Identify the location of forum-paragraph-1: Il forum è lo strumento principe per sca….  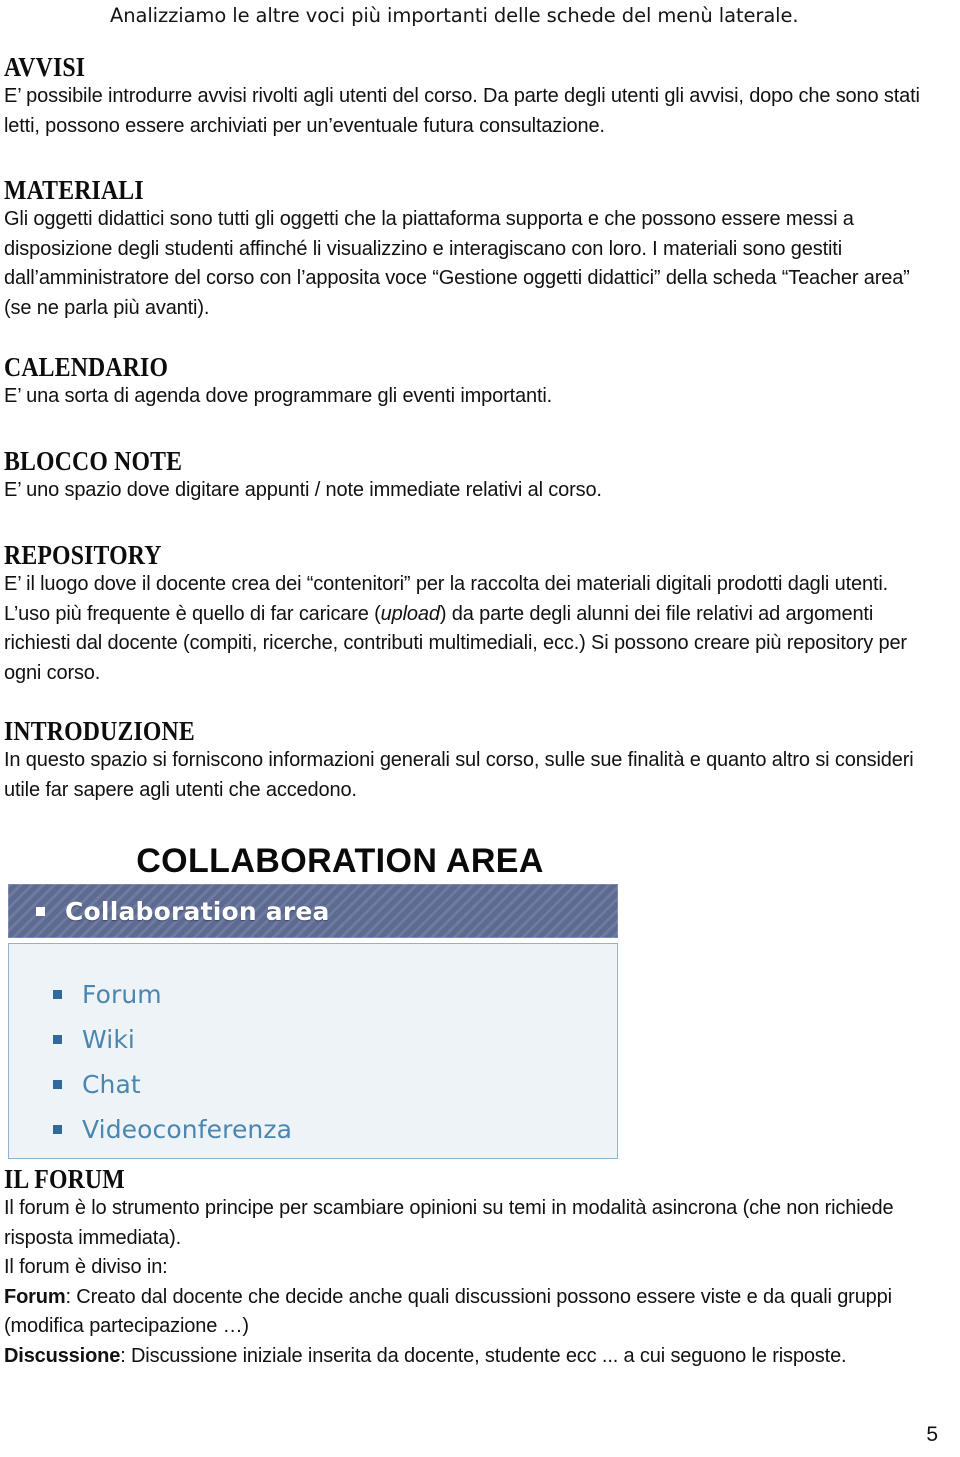
(449, 1223).